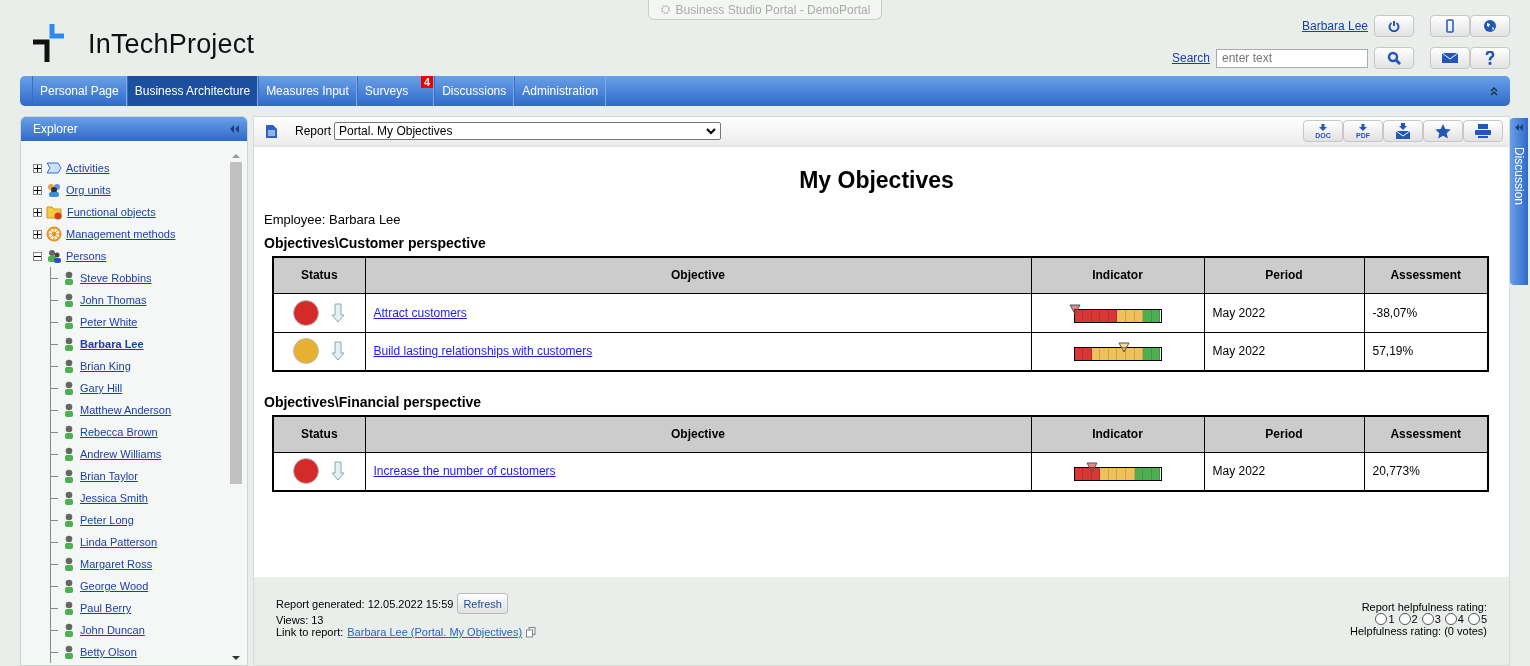  I want to click on tree-item-link: Gary Hill, so click(101, 388).